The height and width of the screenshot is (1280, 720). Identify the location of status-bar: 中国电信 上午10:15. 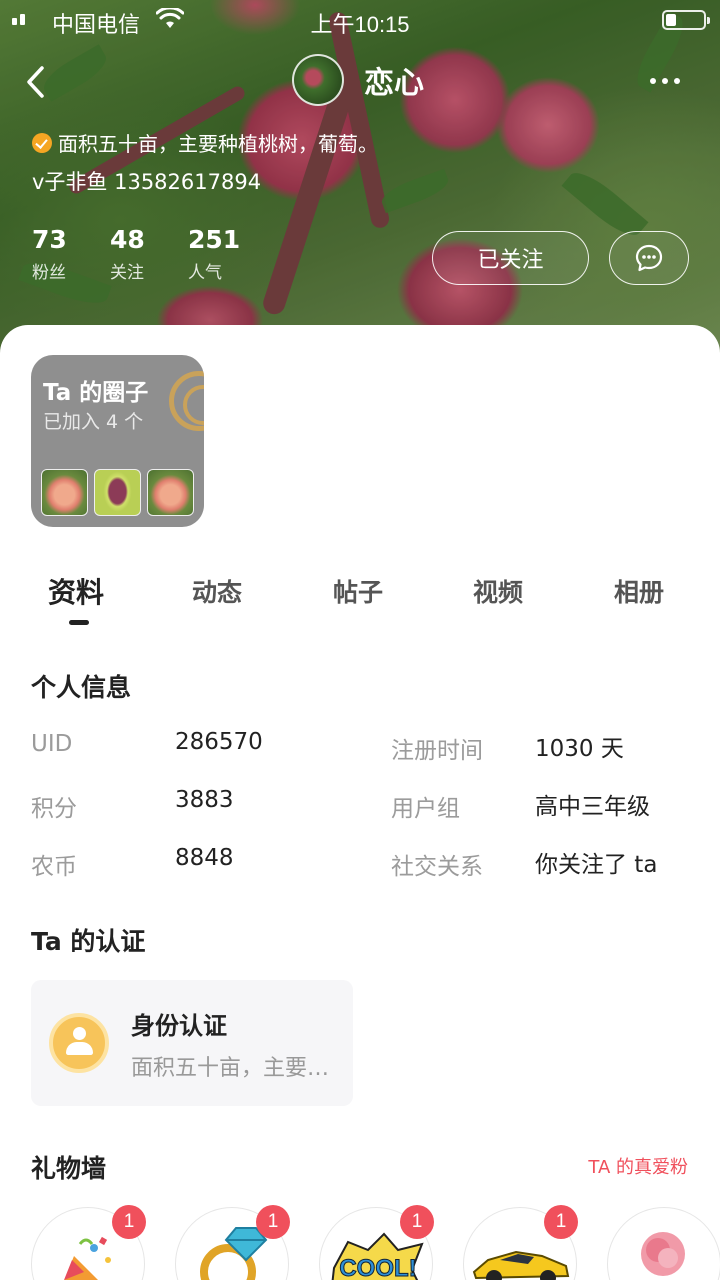
(360, 20).